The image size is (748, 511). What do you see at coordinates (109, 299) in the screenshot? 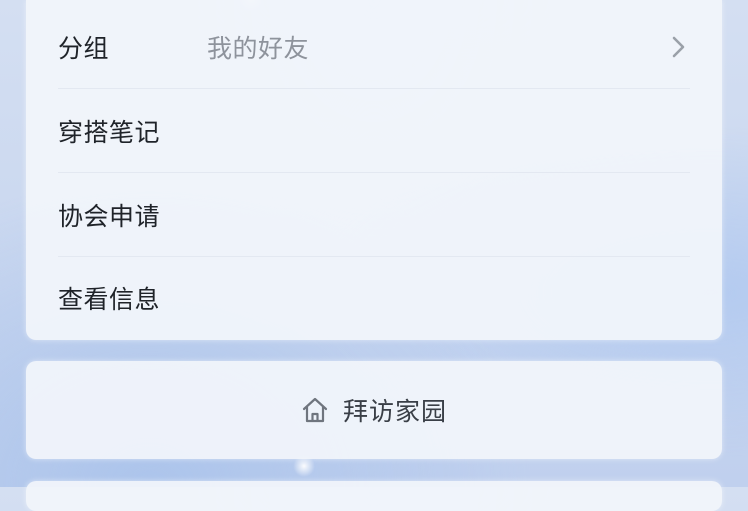
I see `menu-row-label: 查看信息` at bounding box center [109, 299].